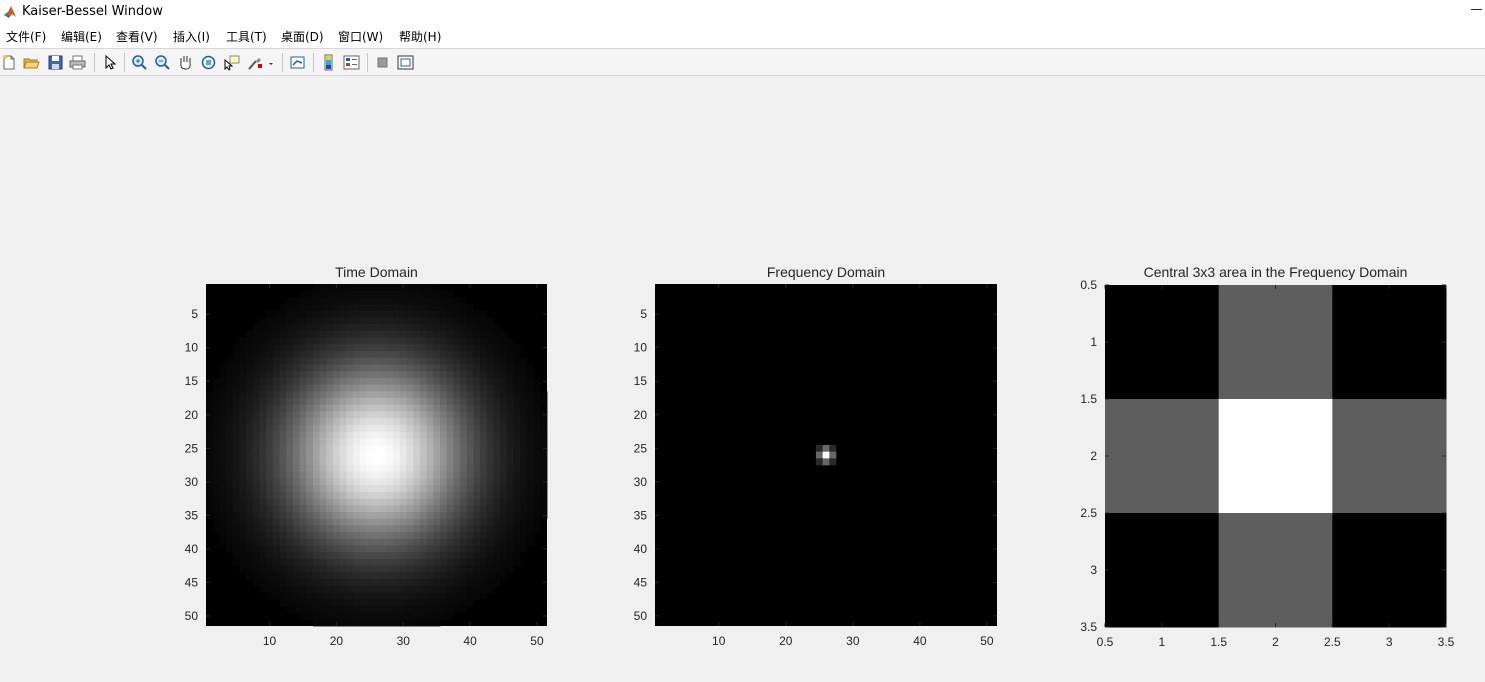 The width and height of the screenshot is (1485, 682). I want to click on frequency-domain-pixel, so click(819, 448).